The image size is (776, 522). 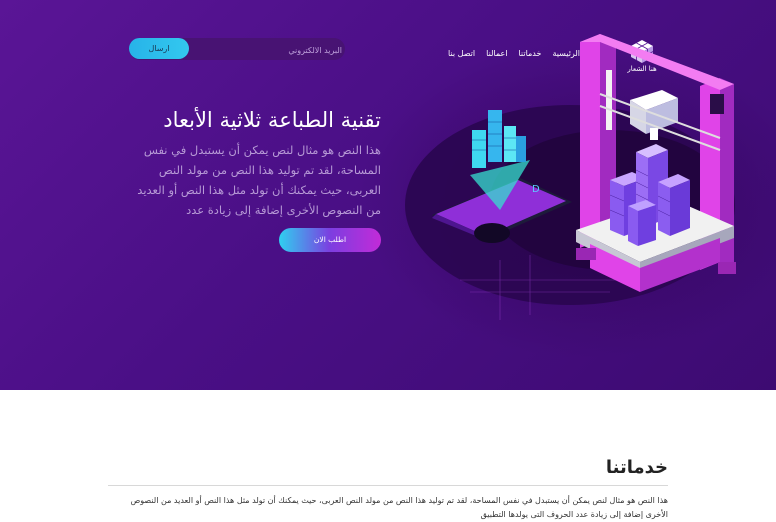 I want to click on send-button: ارسال, so click(x=159, y=48).